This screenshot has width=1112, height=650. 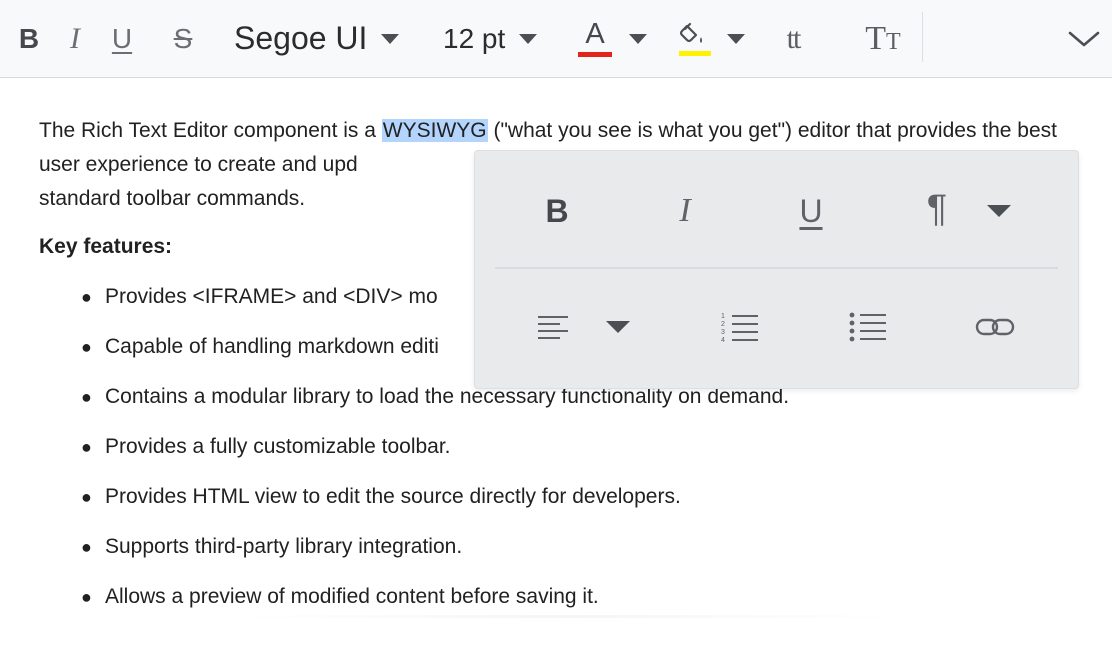 I want to click on selected-text: WYSIWYG, so click(x=434, y=130).